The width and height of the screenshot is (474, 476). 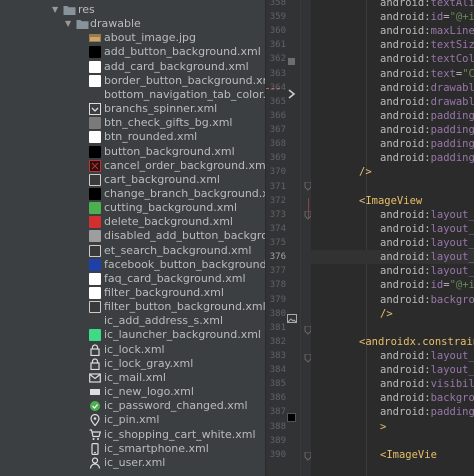 I want to click on tree-file-item: et_search_background.xml, so click(x=132, y=251).